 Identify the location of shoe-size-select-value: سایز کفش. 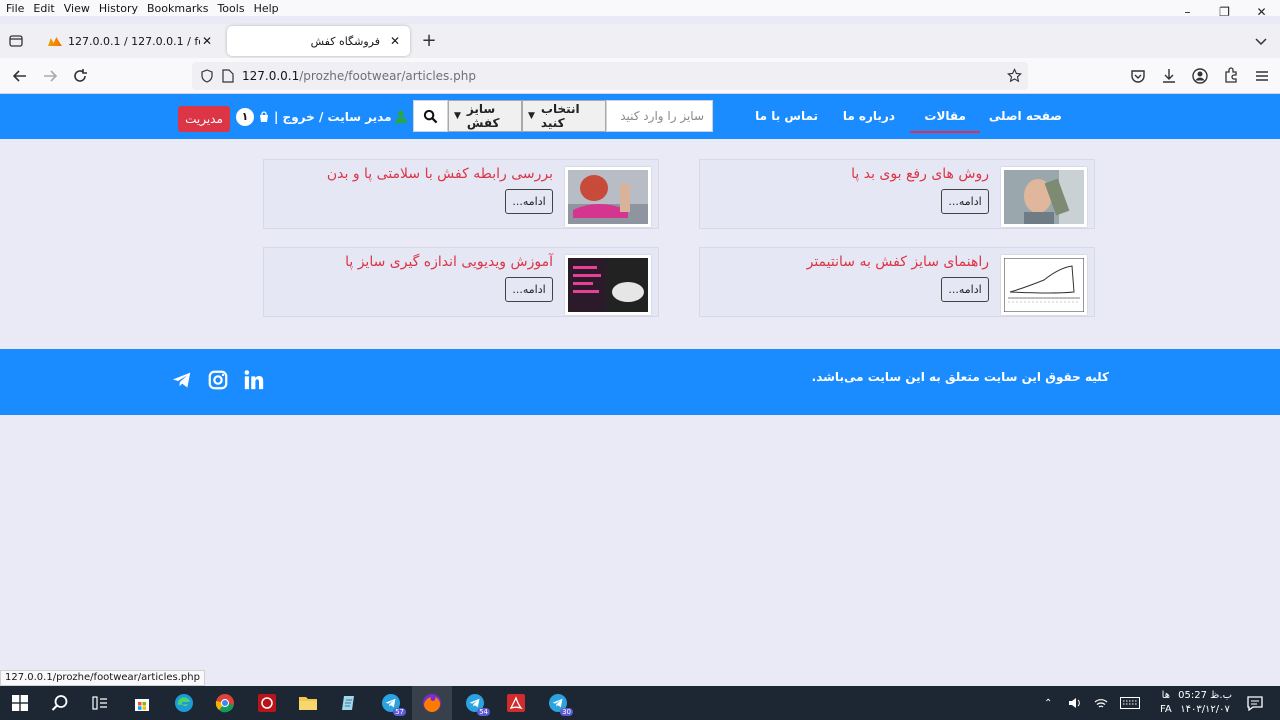
(483, 116).